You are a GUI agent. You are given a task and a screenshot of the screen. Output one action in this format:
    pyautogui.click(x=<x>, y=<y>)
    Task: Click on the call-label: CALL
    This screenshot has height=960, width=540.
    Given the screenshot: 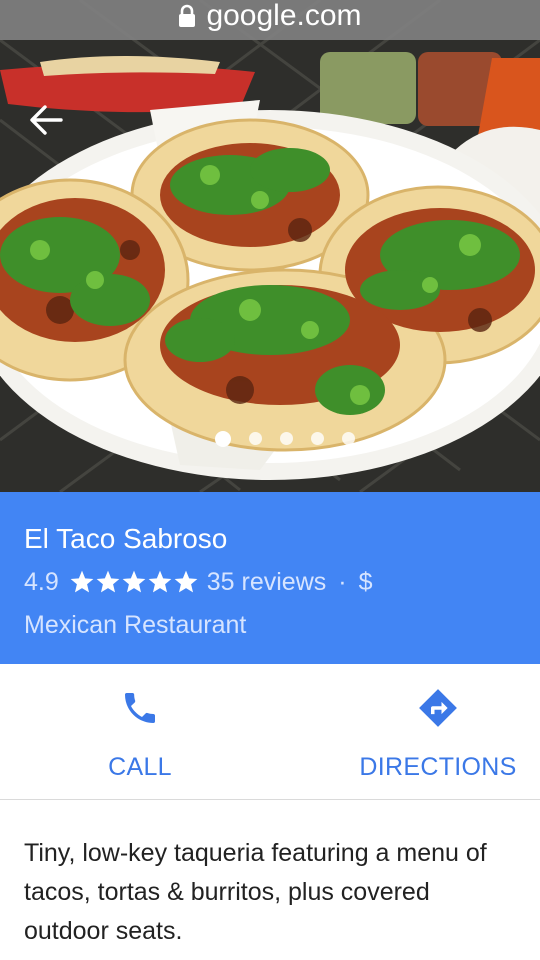 What is the action you would take?
    pyautogui.click(x=140, y=767)
    